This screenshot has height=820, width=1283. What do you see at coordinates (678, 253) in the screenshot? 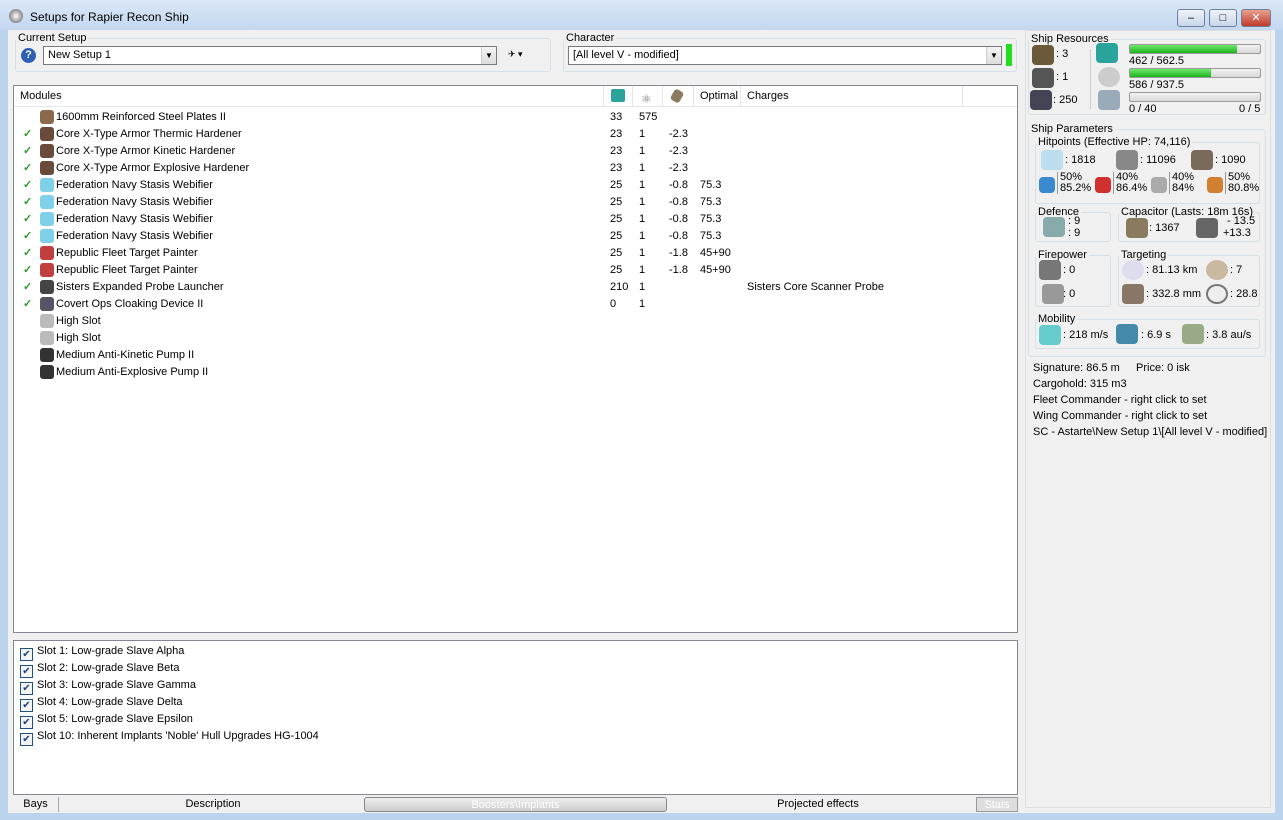
I see `module-capacitor: -1.8` at bounding box center [678, 253].